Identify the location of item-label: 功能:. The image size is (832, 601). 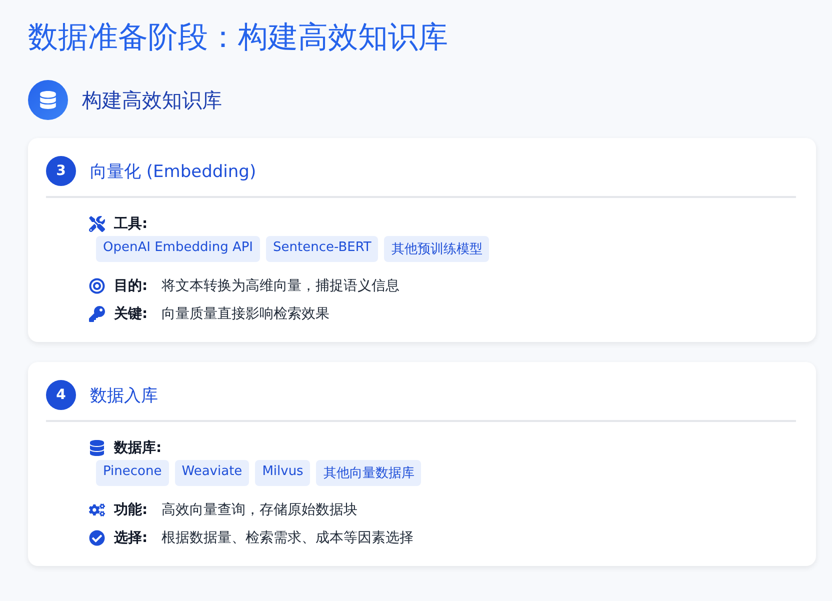
(131, 510).